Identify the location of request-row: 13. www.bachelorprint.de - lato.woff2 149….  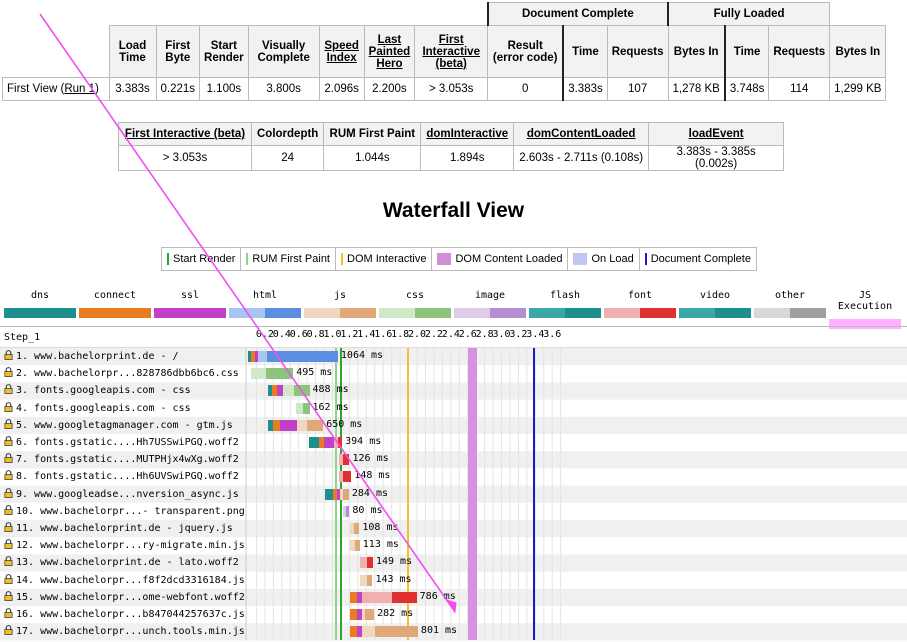
(453, 562).